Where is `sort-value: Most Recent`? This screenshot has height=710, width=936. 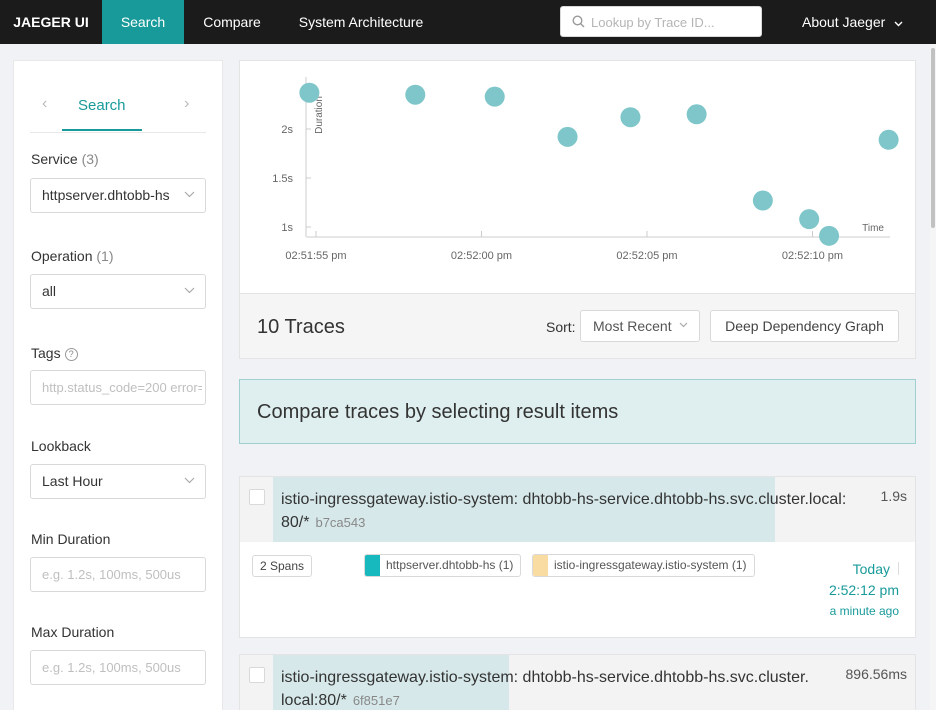 sort-value: Most Recent is located at coordinates (632, 326).